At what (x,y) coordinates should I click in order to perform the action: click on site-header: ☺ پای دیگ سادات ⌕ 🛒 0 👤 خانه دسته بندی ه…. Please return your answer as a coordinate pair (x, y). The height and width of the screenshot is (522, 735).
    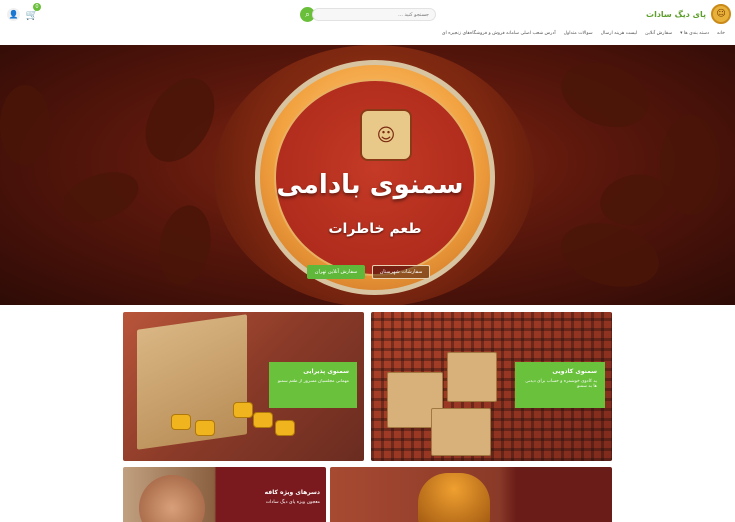
    Looking at the image, I should click on (367, 22).